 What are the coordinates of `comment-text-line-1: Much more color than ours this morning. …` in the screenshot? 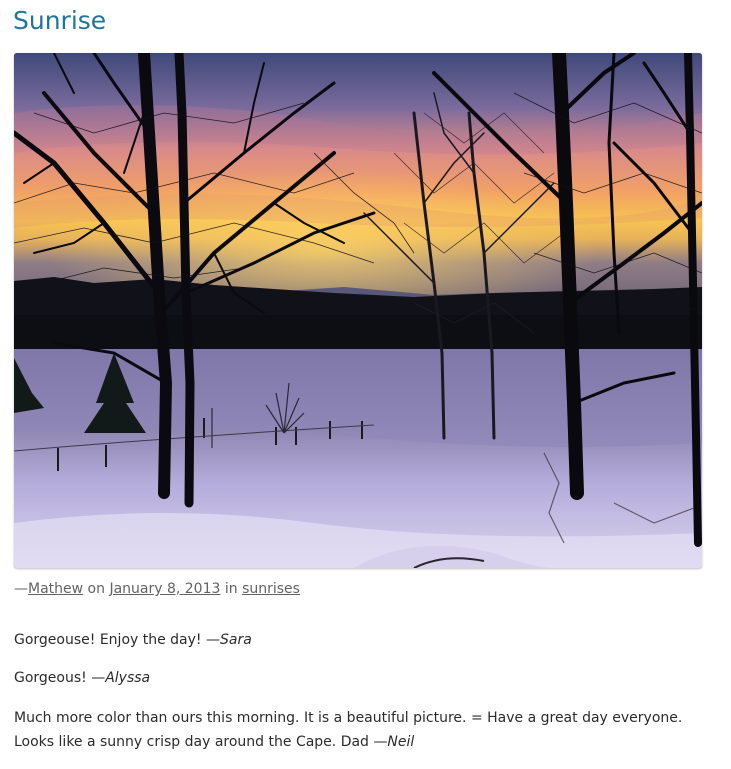 It's located at (348, 718).